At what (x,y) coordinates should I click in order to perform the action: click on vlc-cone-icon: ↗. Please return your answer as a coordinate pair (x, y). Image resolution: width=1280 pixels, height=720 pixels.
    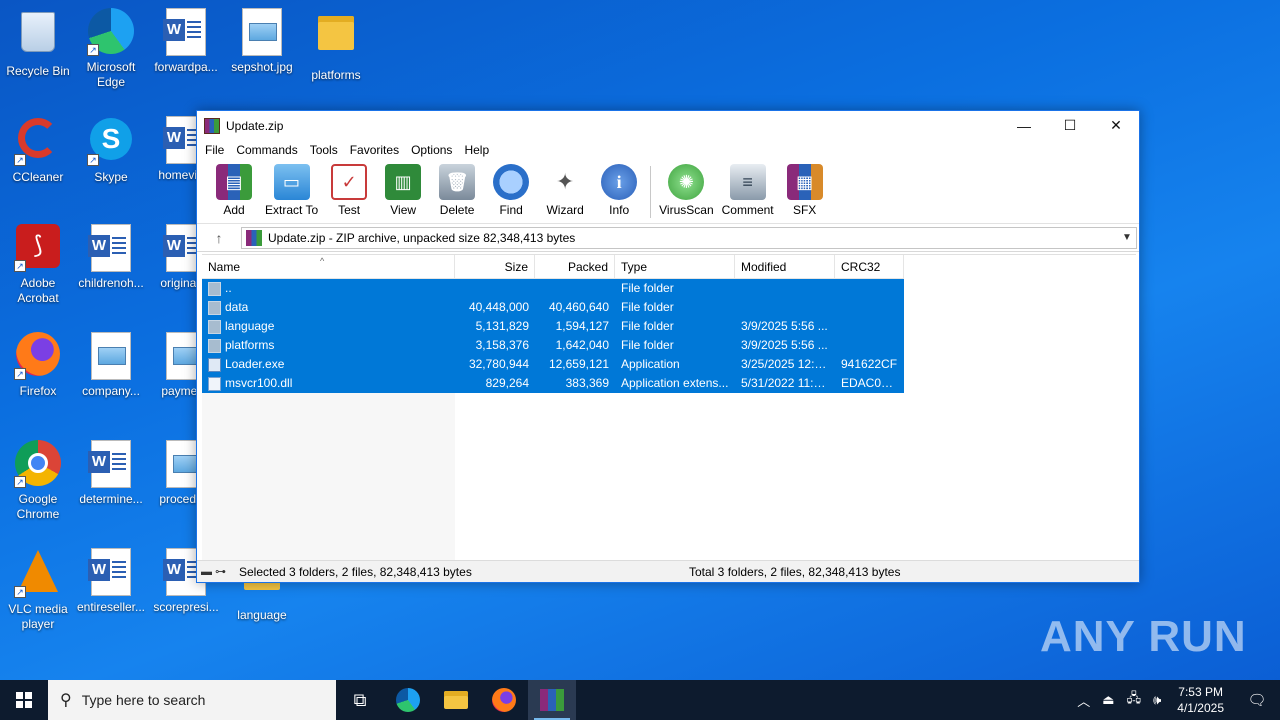
    Looking at the image, I should click on (38, 574).